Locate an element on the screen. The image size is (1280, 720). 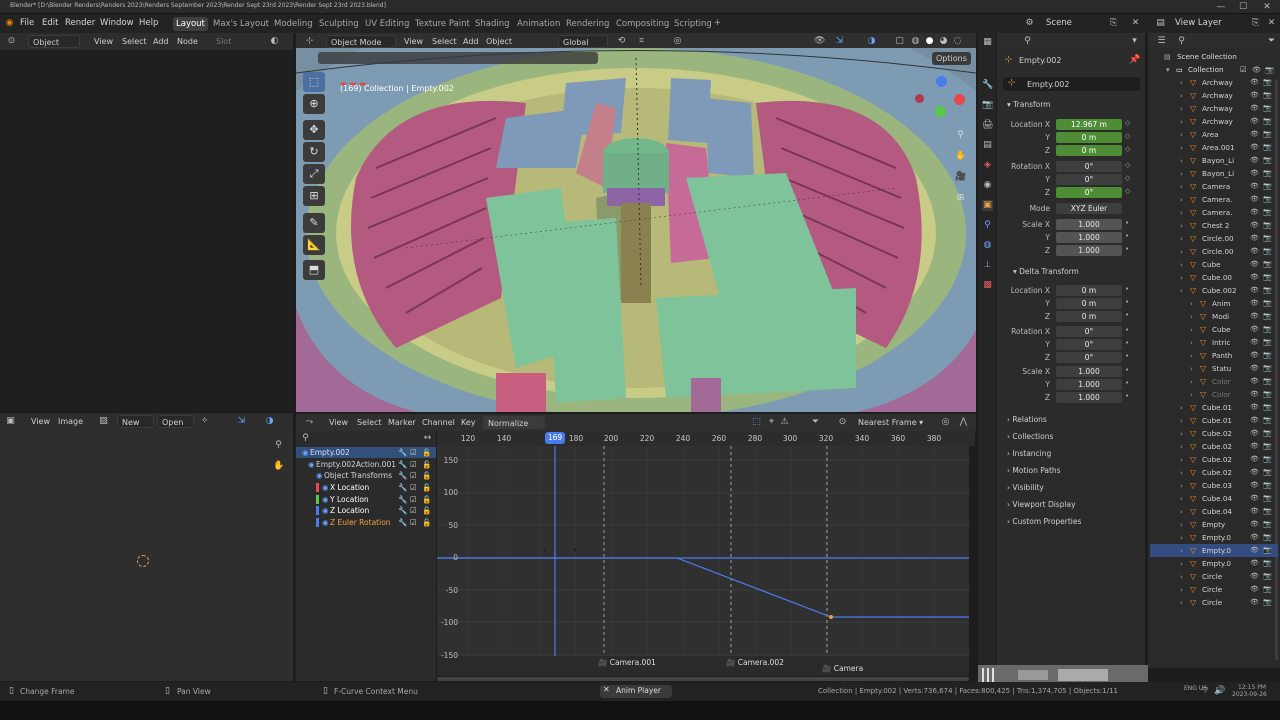
outliner-row: › ▽ Cube 👁 📷 is located at coordinates (1214, 264).